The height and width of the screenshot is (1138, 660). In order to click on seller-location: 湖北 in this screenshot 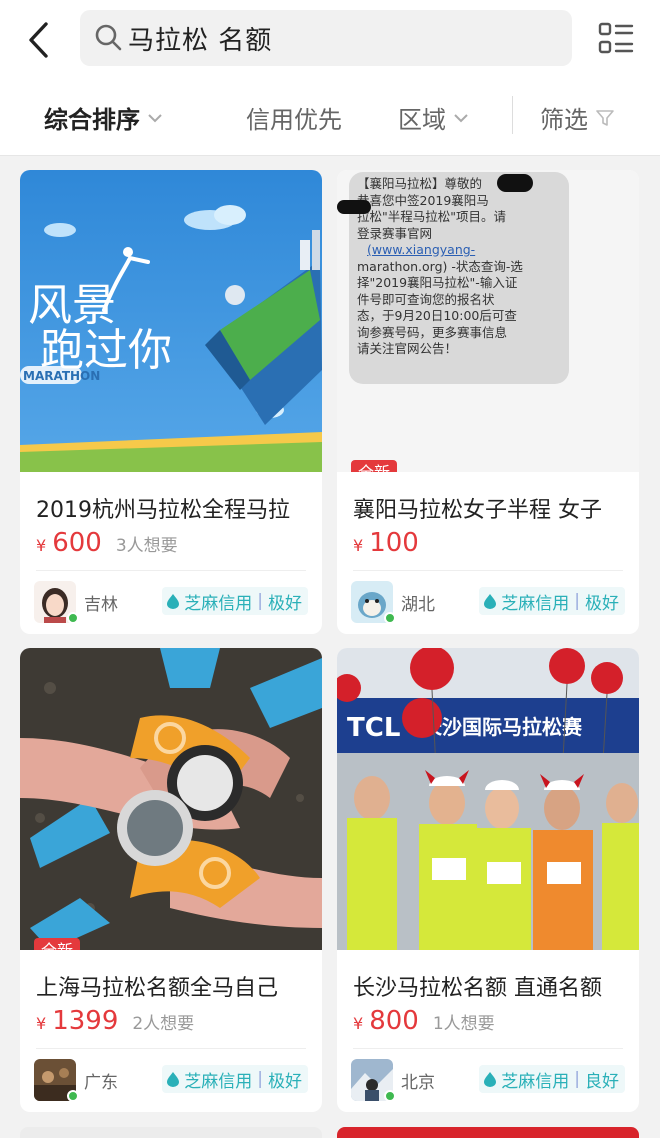, I will do `click(418, 605)`.